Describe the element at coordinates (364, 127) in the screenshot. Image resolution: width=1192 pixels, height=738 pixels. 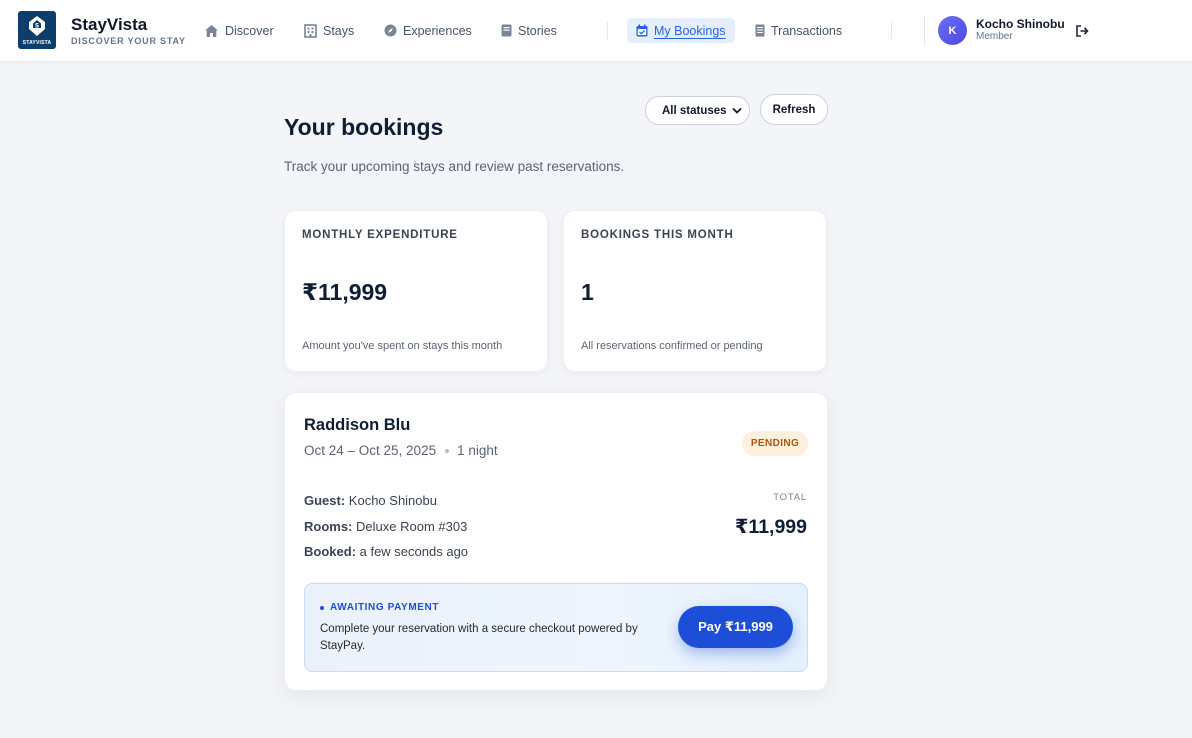
I see `page-title: Your bookings` at that location.